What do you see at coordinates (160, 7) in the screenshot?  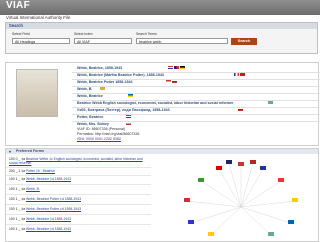 I see `app-header: VIAF` at bounding box center [160, 7].